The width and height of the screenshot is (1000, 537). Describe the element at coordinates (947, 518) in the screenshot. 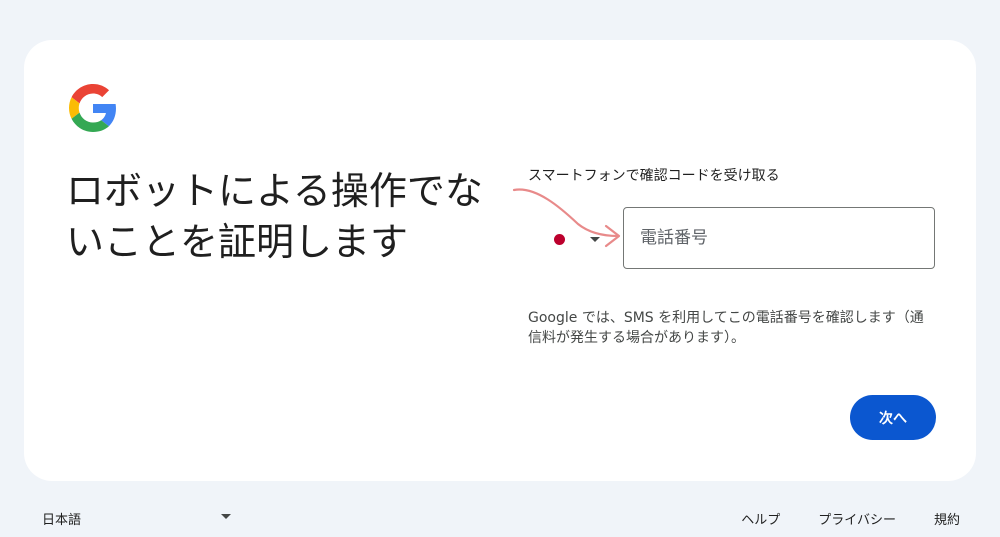

I see `terms-link: 規約` at that location.